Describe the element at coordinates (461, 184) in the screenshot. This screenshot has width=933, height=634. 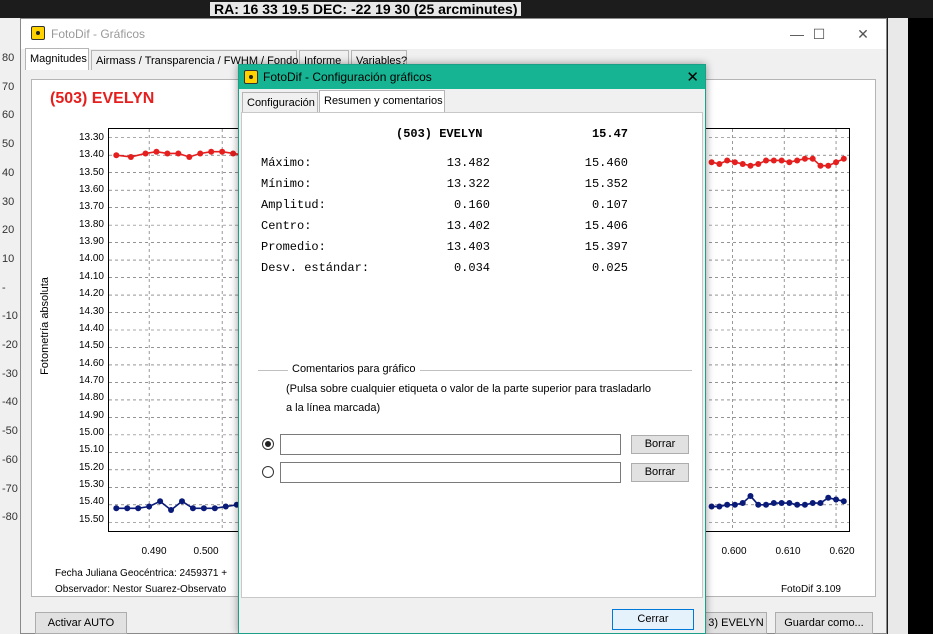
I see `stat-value-1: 13.322` at that location.